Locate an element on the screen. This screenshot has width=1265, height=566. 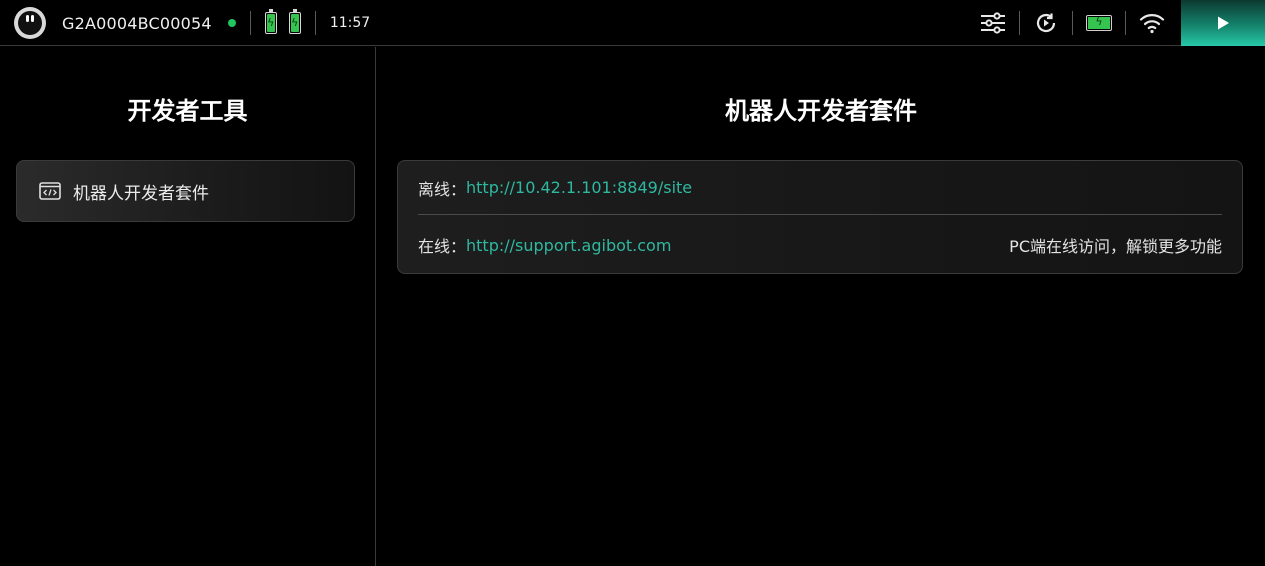
sidebar-title: 开发者工具 is located at coordinates (187, 111).